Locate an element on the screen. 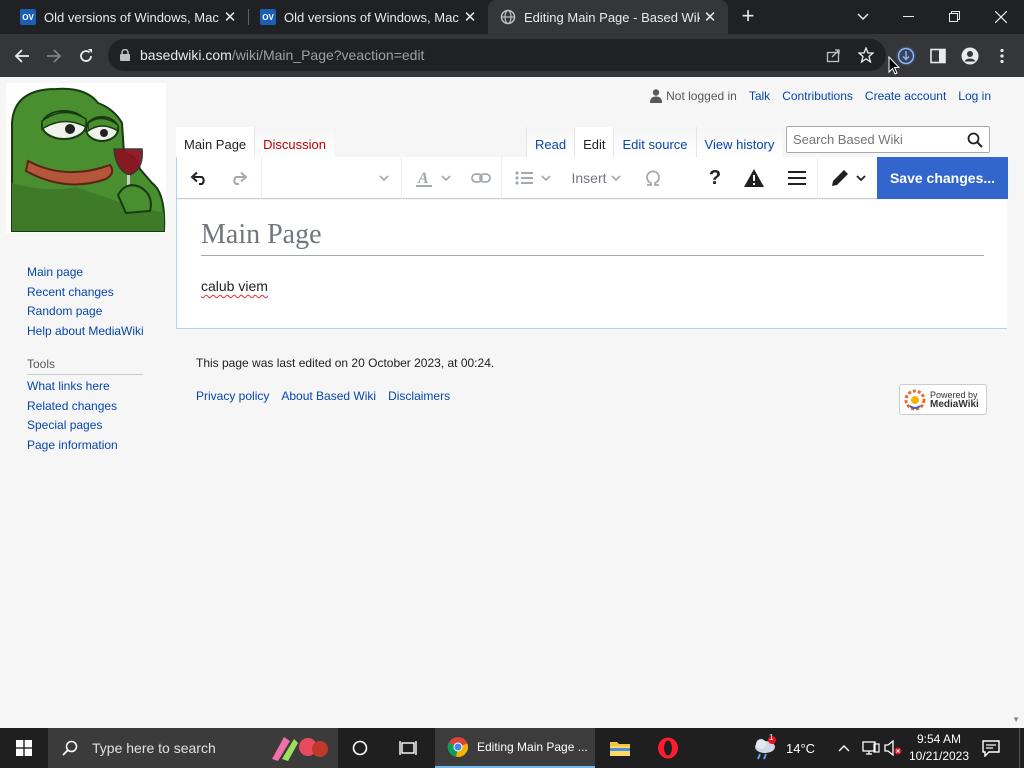  warning-icon is located at coordinates (754, 178).